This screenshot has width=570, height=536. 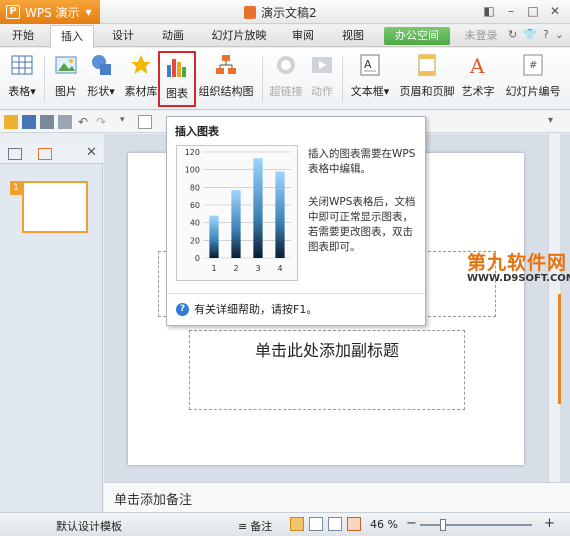 I want to click on chart-button: 图表, so click(x=177, y=79).